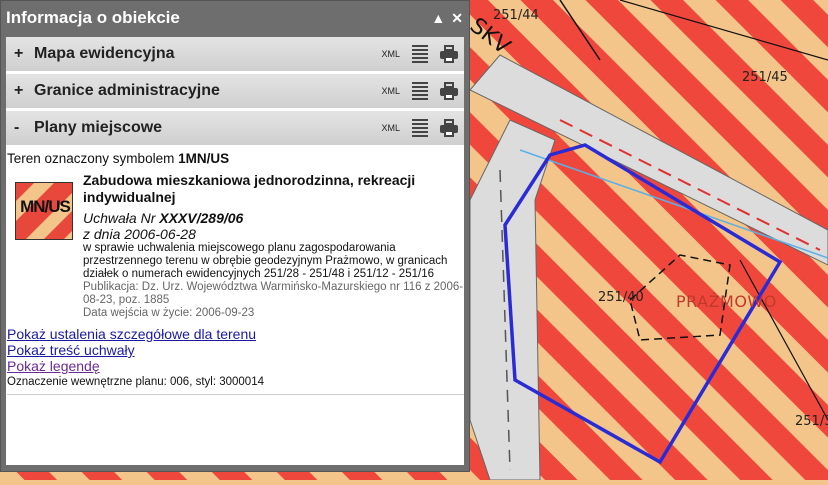  Describe the element at coordinates (91, 158) in the screenshot. I see `teren-prefix: Teren oznaczony symbolem` at that location.